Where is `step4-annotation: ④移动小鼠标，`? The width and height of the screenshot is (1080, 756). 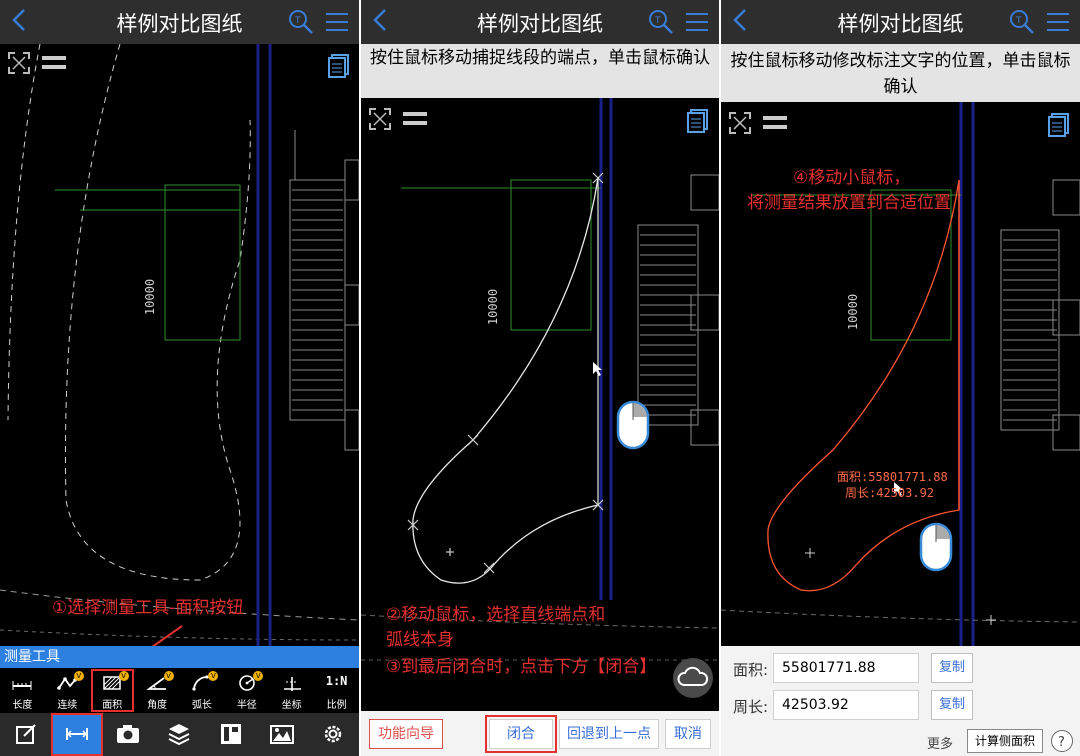 step4-annotation: ④移动小鼠标， is located at coordinates (852, 178).